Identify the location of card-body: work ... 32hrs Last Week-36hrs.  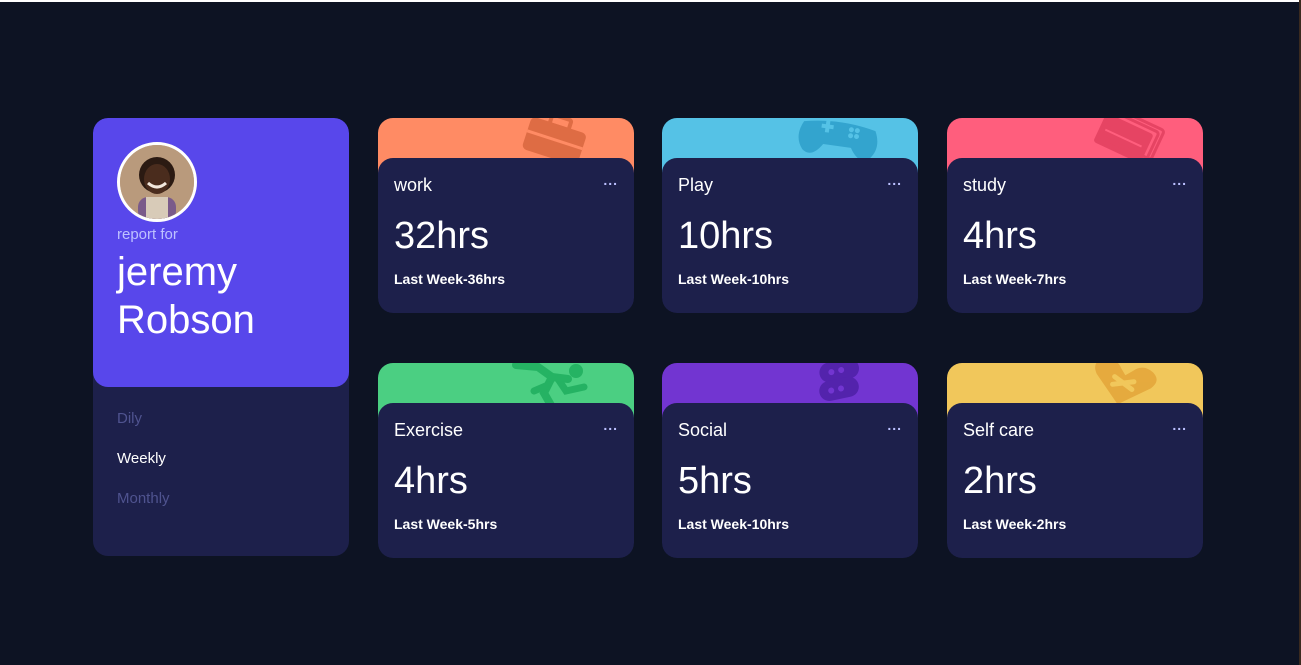
(506, 235).